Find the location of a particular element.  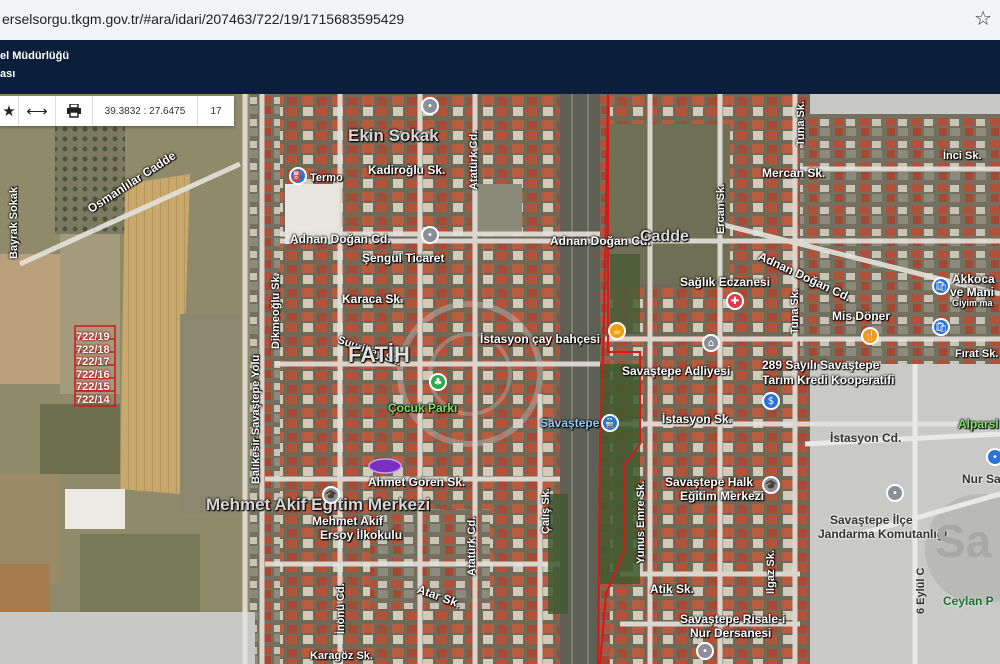

street-label: İstasyon Cd. is located at coordinates (866, 438).